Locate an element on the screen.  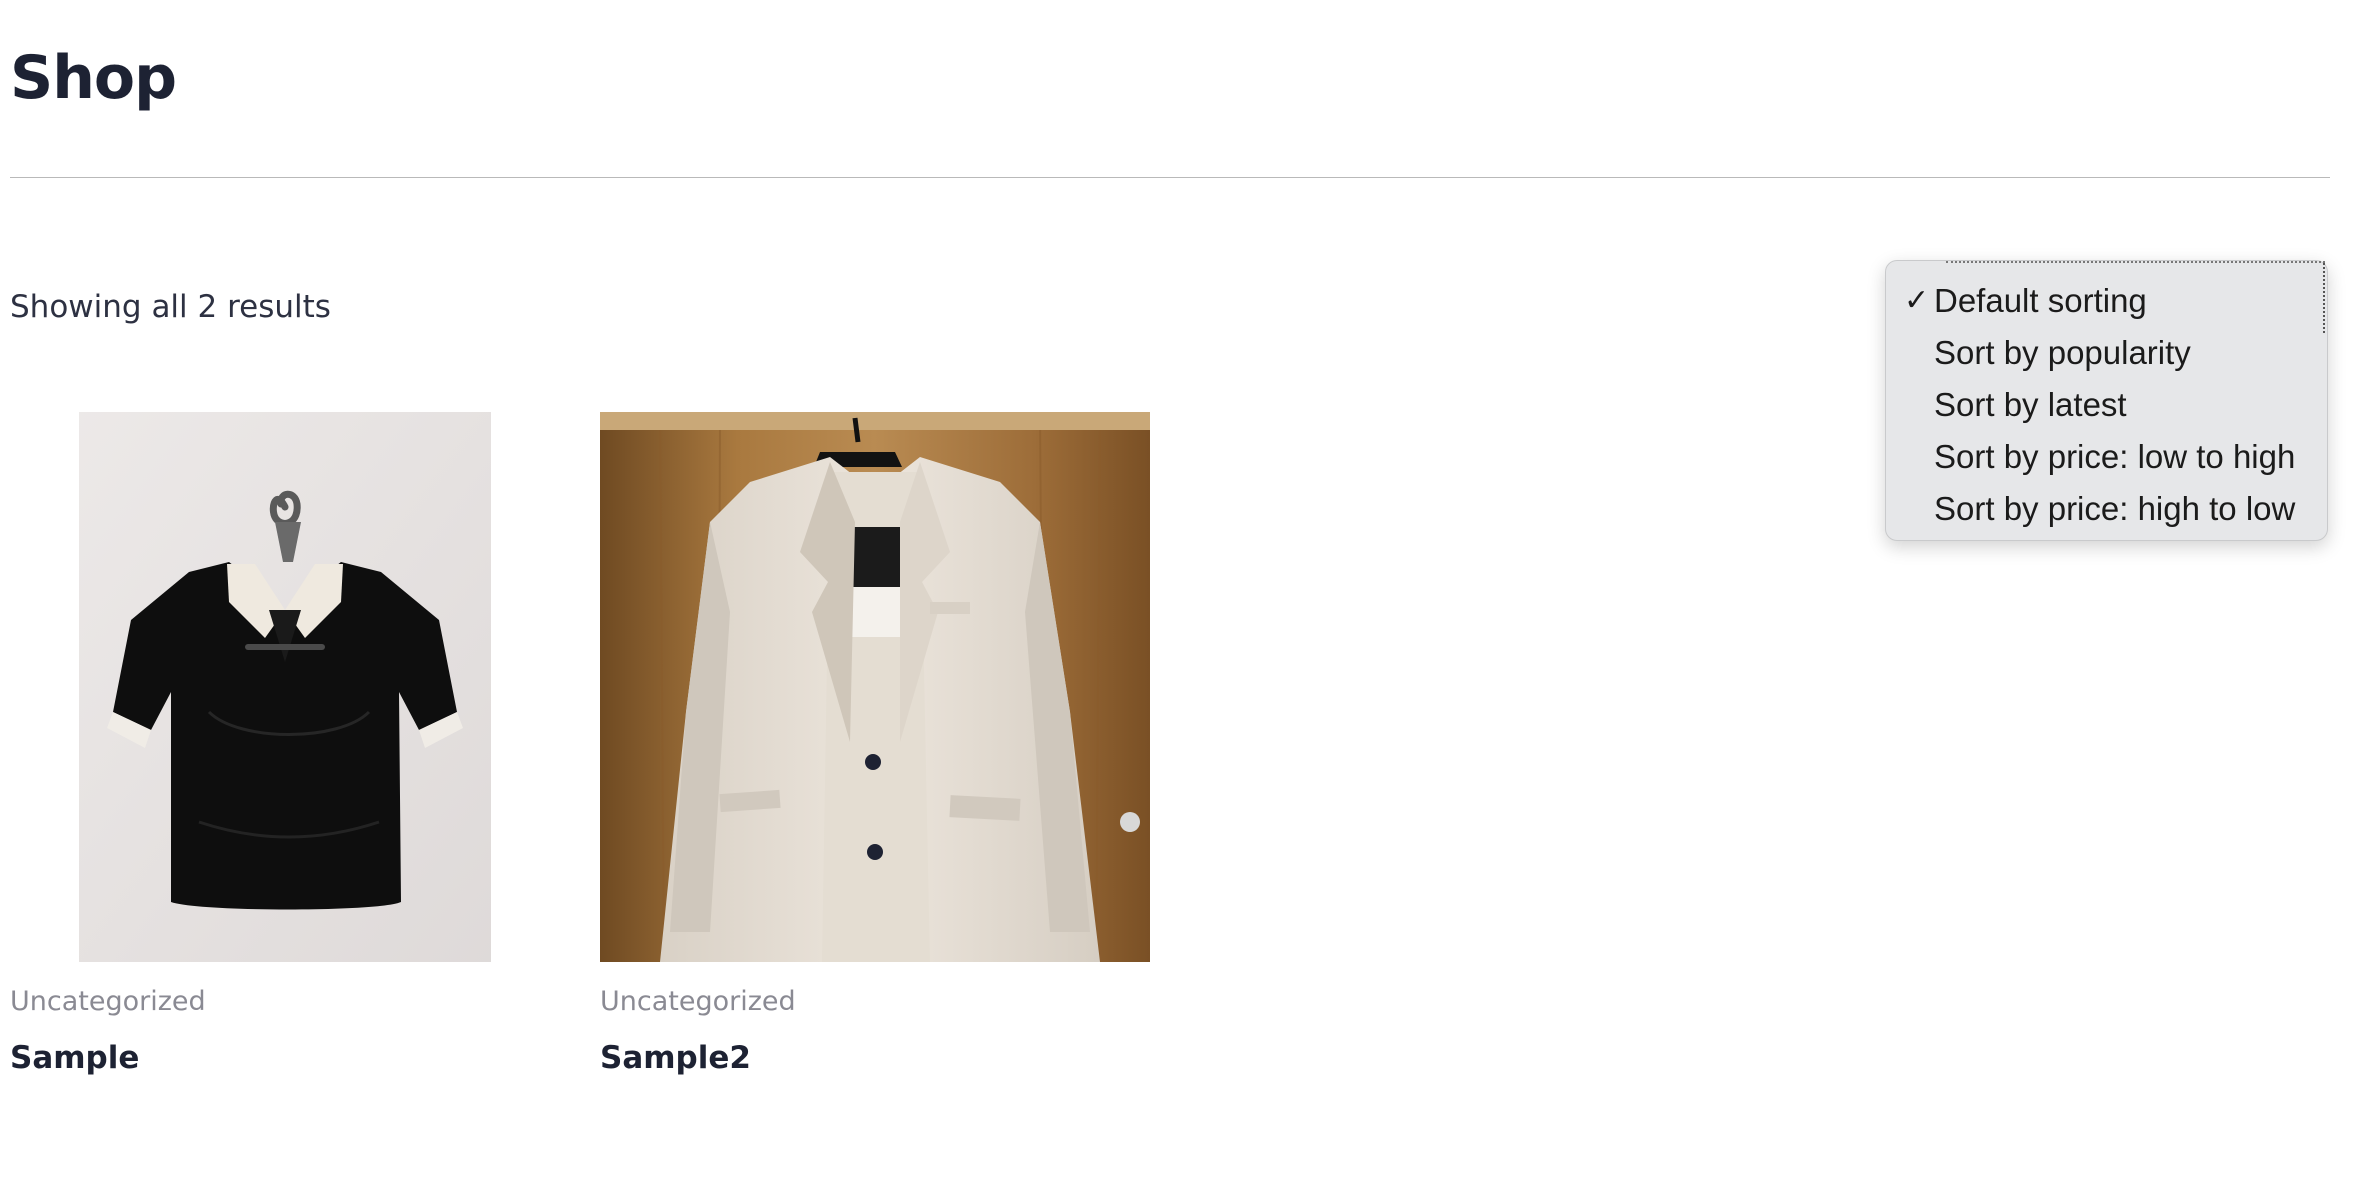
sort-option-label: Sort by price: low to high is located at coordinates (2115, 456).